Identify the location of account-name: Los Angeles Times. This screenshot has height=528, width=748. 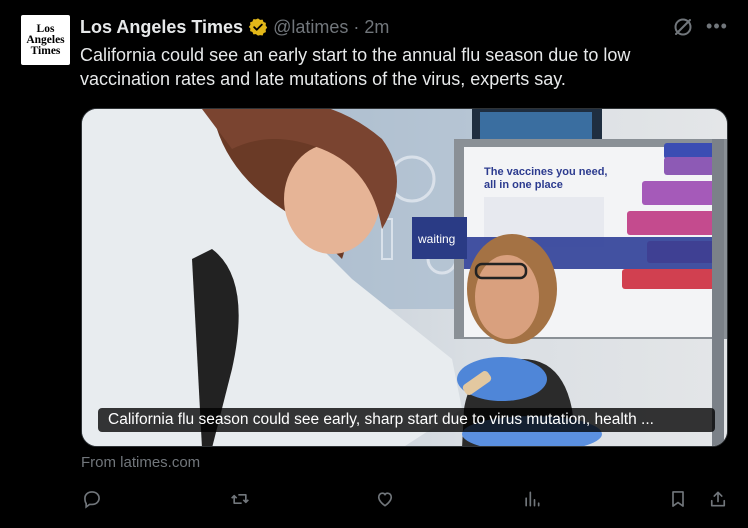
(161, 27).